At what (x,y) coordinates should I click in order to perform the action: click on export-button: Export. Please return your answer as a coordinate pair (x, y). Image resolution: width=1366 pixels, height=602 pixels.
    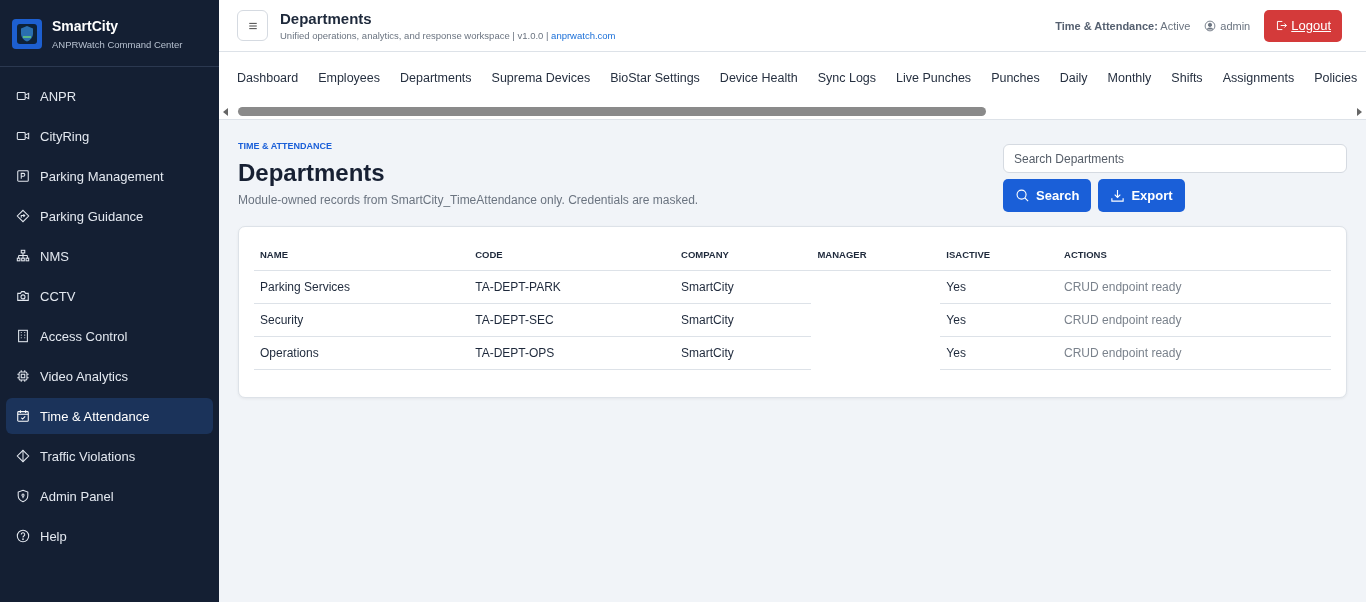
    Looking at the image, I should click on (1141, 195).